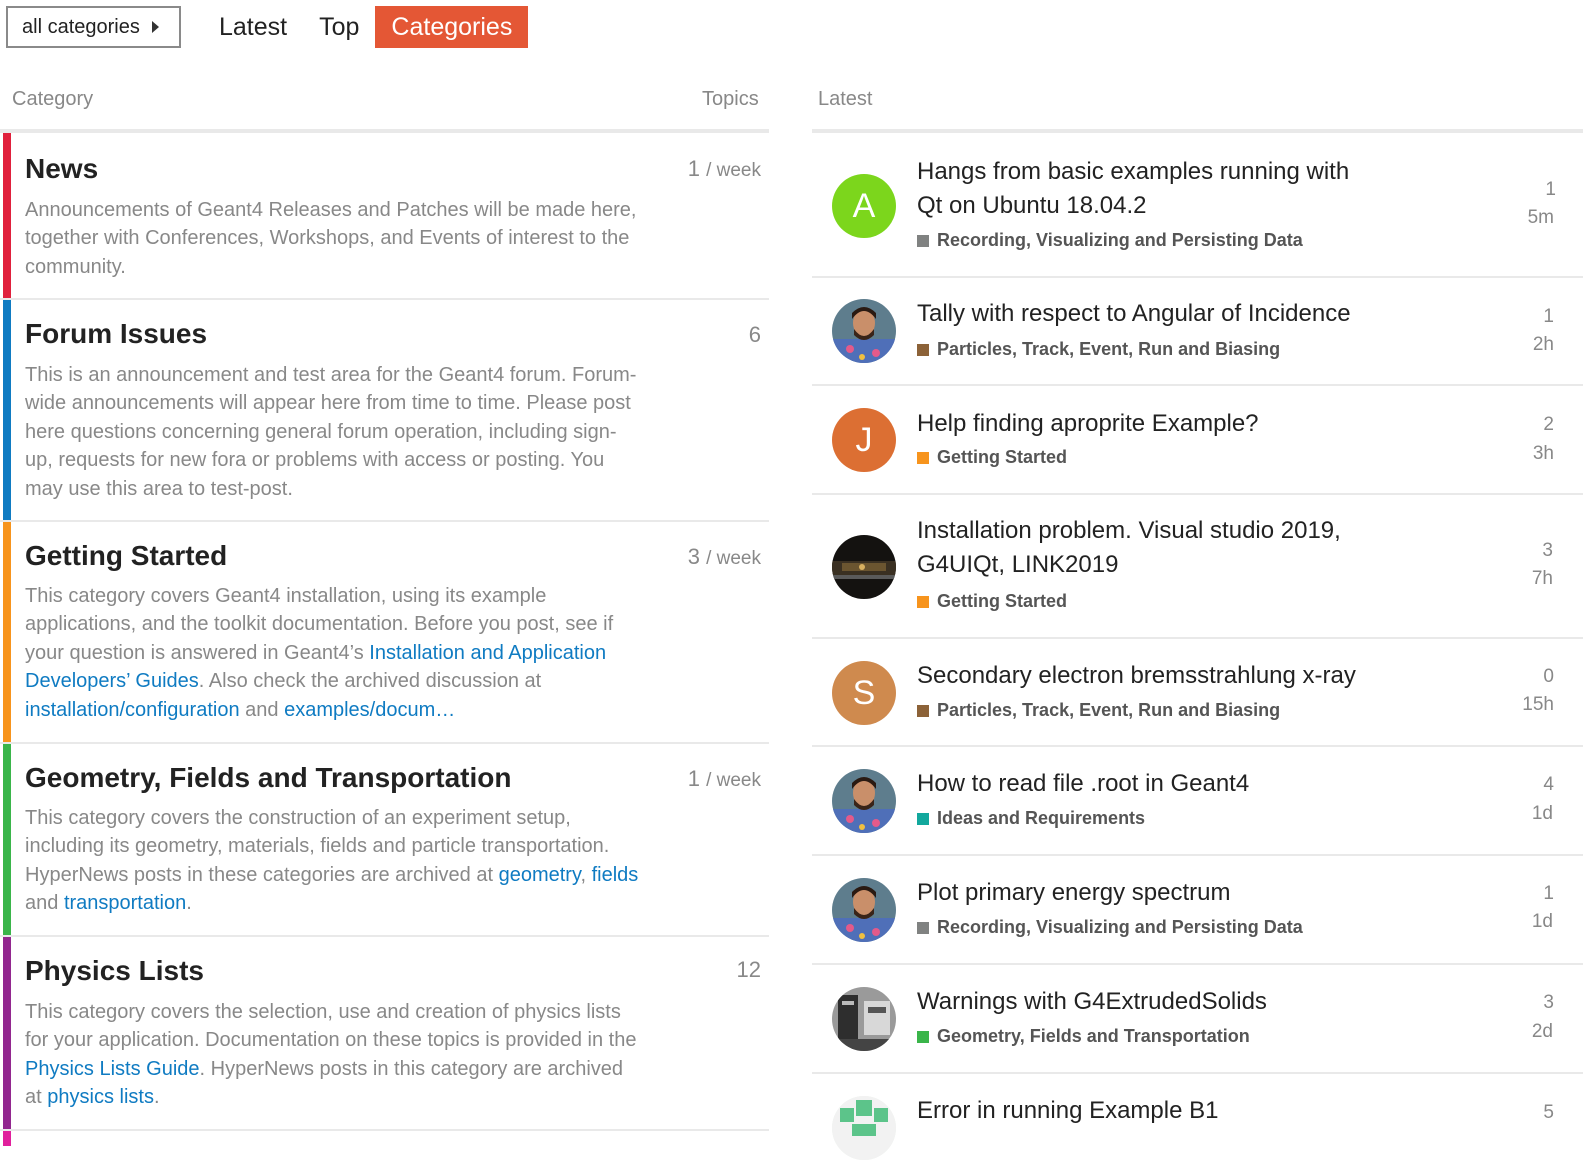 The image size is (1583, 1160). Describe the element at coordinates (1147, 424) in the screenshot. I see `topic-title: Help finding aproprite Example?` at that location.